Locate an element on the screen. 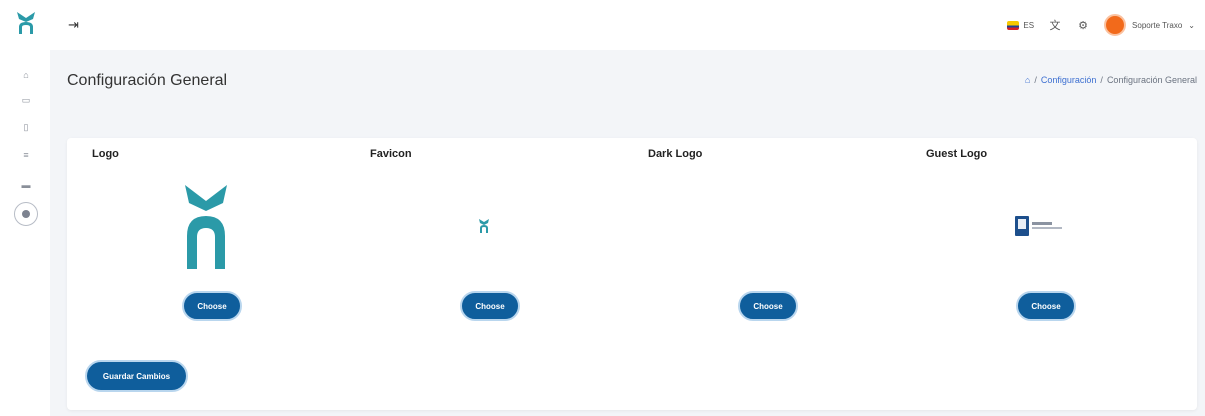 The width and height of the screenshot is (1205, 416). calendar-icon: ▭ is located at coordinates (26, 99).